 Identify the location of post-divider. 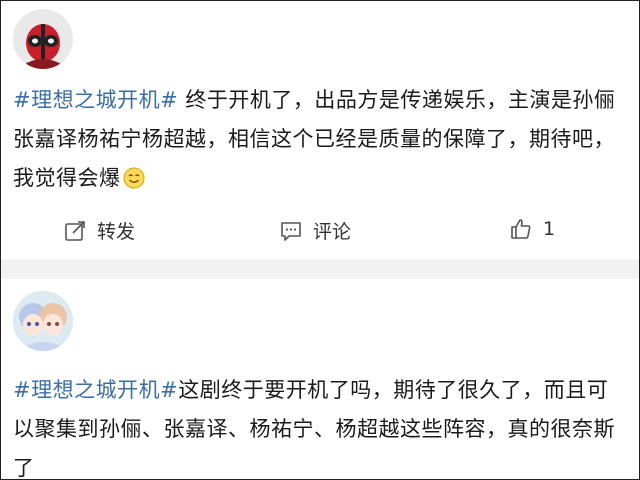
(320, 269).